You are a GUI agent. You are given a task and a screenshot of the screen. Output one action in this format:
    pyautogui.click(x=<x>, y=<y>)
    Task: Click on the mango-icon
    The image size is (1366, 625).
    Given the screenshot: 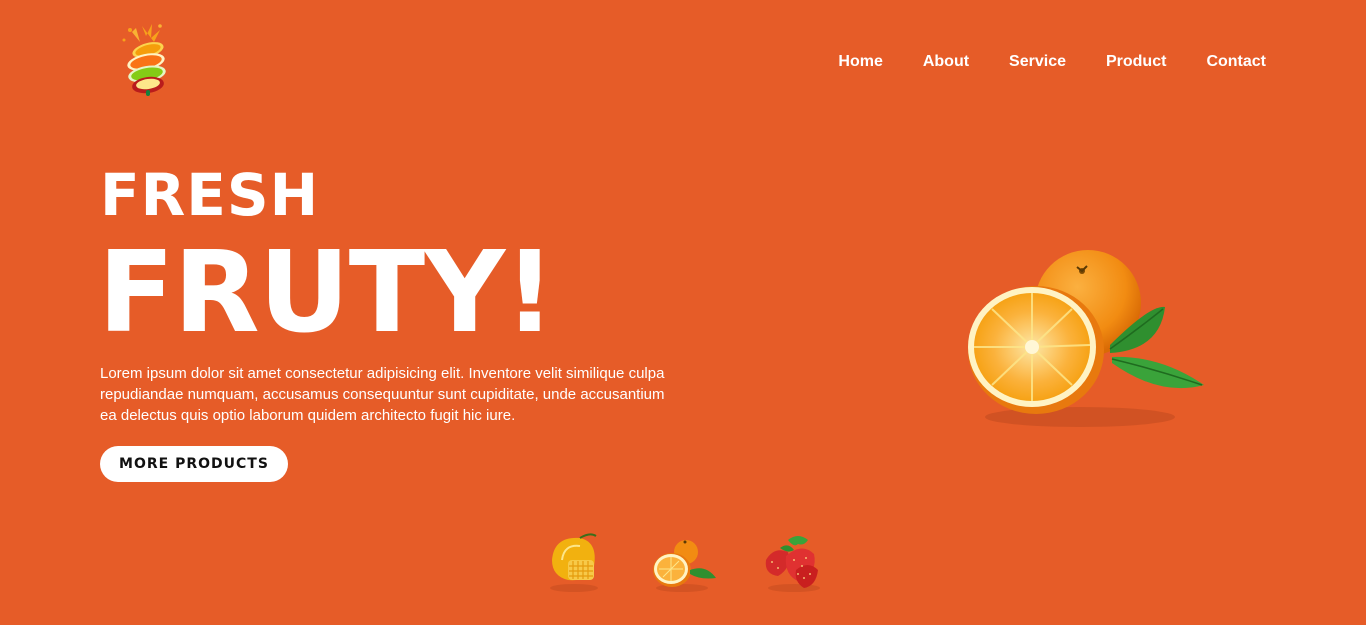 What is the action you would take?
    pyautogui.click(x=575, y=562)
    